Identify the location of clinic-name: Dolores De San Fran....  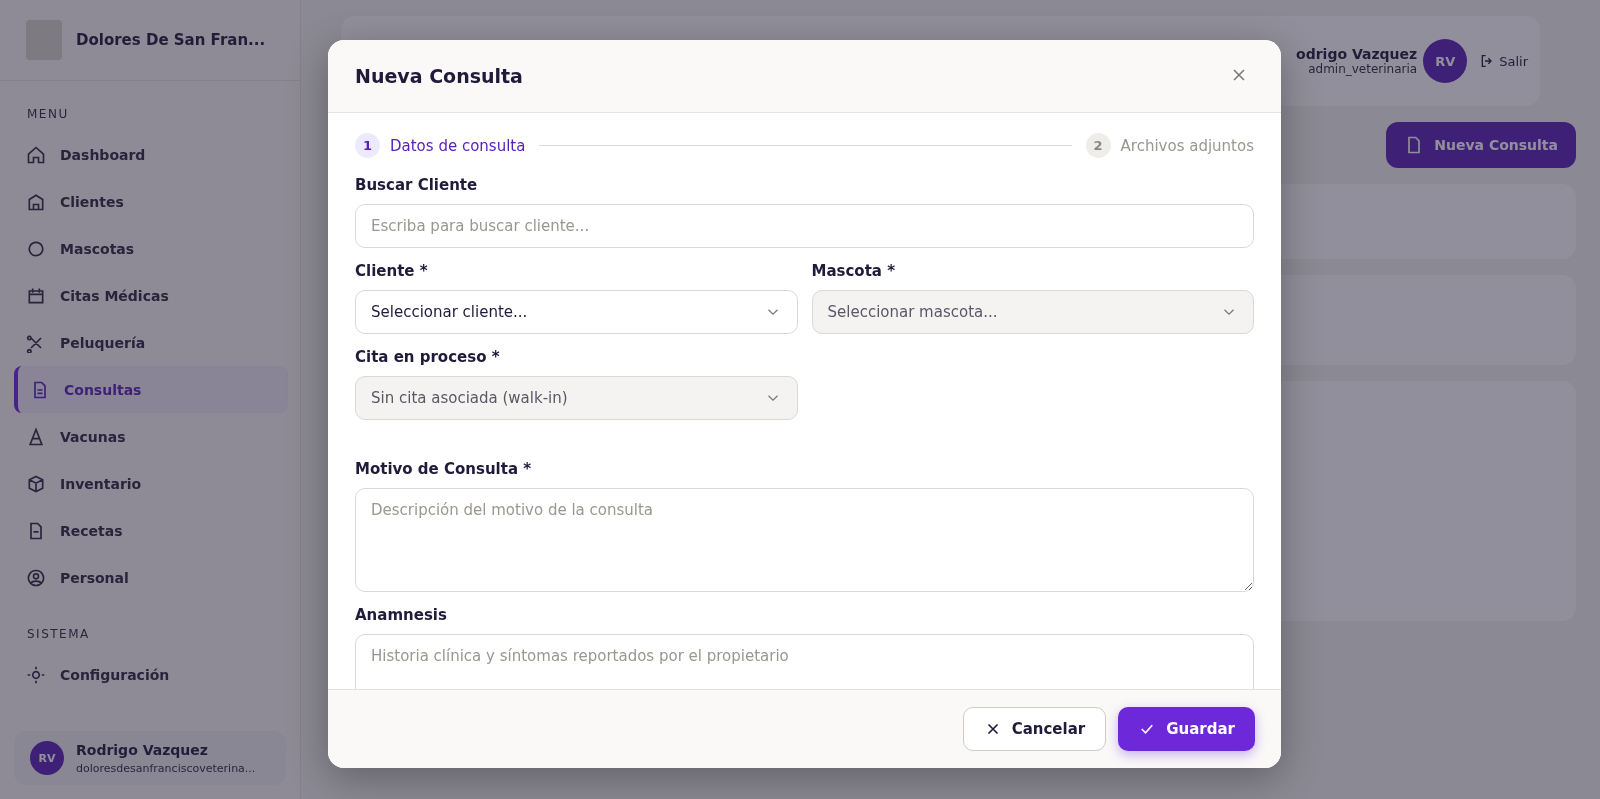
(171, 40).